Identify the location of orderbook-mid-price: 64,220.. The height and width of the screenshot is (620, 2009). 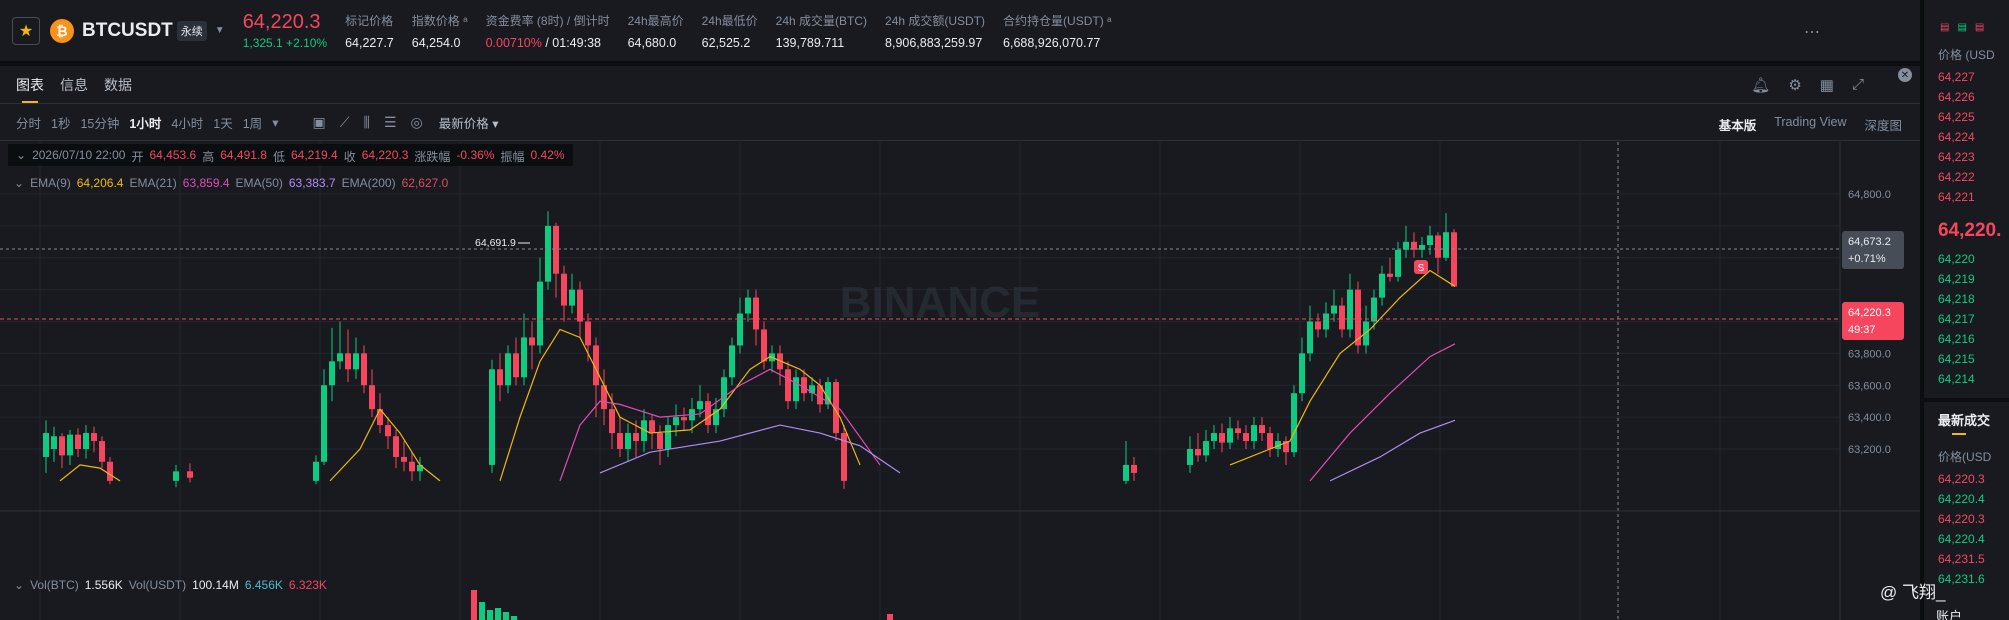
(1970, 230).